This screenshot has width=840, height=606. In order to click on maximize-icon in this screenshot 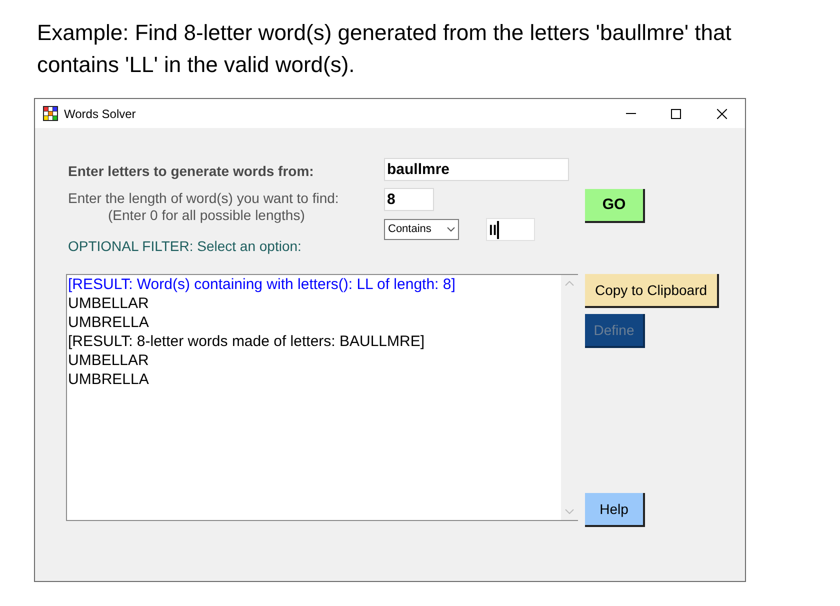, I will do `click(676, 113)`.